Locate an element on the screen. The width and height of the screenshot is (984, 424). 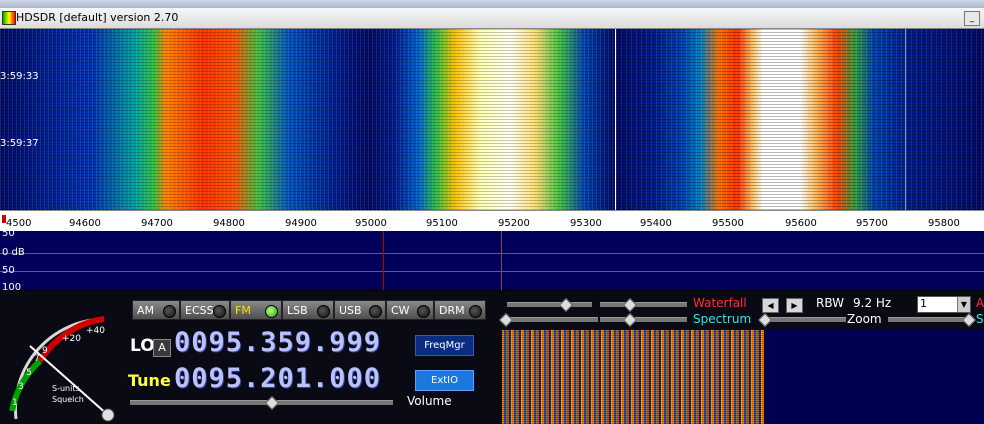
edge-label: A is located at coordinates (980, 303).